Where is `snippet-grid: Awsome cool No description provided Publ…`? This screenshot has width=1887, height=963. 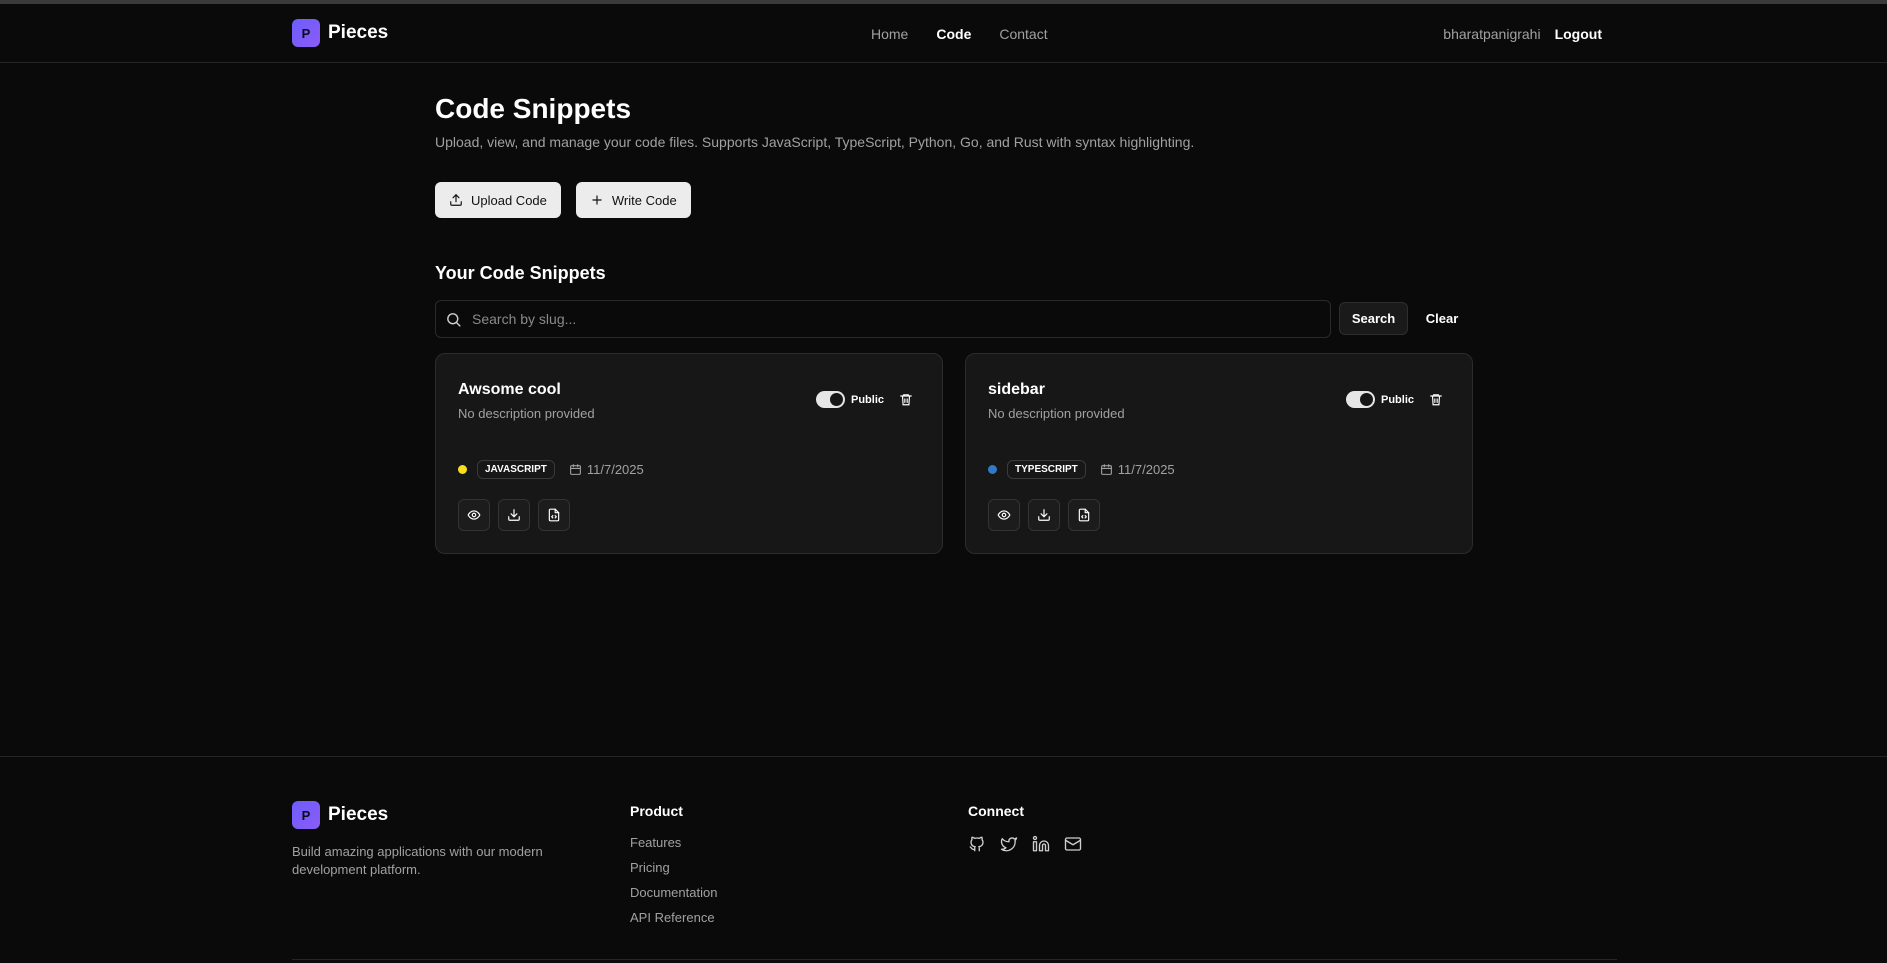 snippet-grid: Awsome cool No description provided Publ… is located at coordinates (954, 453).